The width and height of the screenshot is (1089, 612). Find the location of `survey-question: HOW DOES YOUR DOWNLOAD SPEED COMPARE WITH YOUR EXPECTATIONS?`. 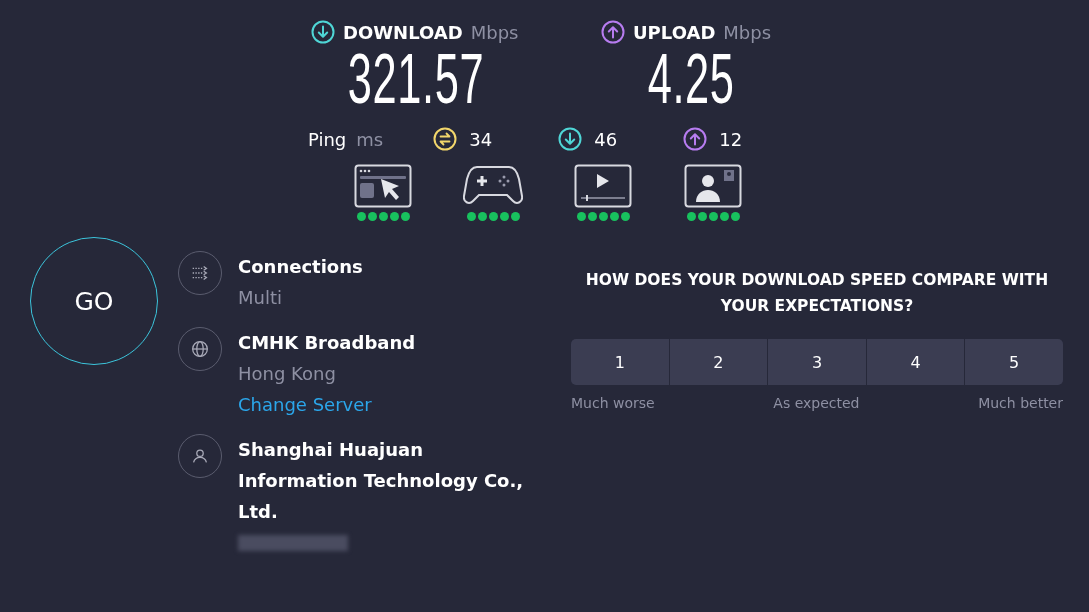

survey-question: HOW DOES YOUR DOWNLOAD SPEED COMPARE WITH YOUR EXPECTATIONS? is located at coordinates (817, 293).